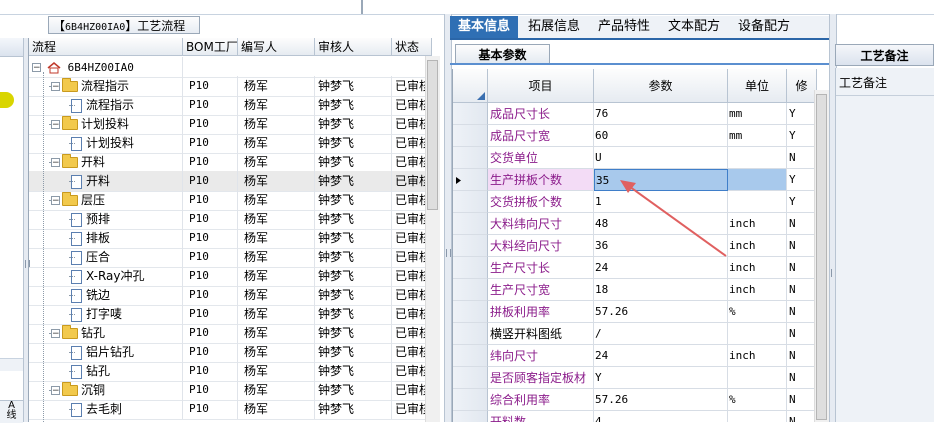 The image size is (934, 423). I want to click on tree-row: − 层压 P10 杨军 钟梦飞 已审核, so click(230, 200).